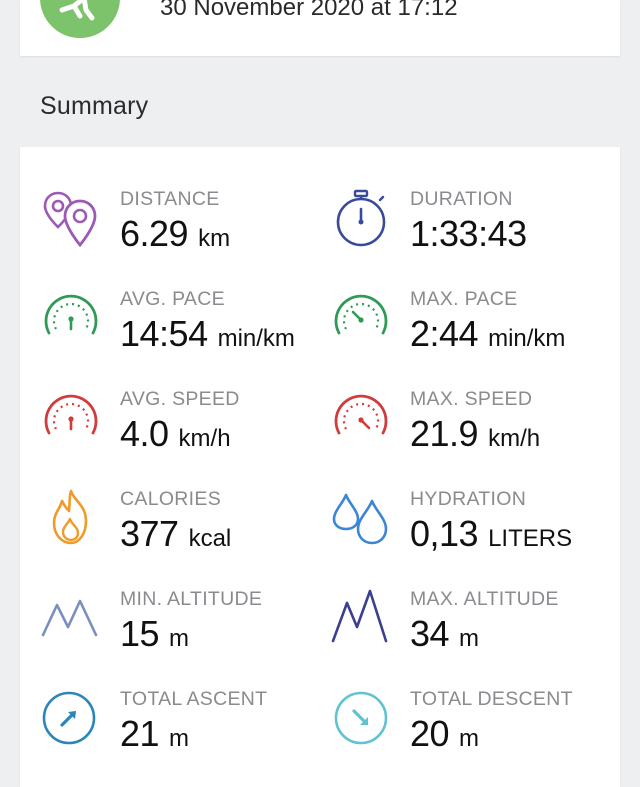 This screenshot has height=787, width=640. What do you see at coordinates (171, 499) in the screenshot?
I see `stat-label: CALORIES` at bounding box center [171, 499].